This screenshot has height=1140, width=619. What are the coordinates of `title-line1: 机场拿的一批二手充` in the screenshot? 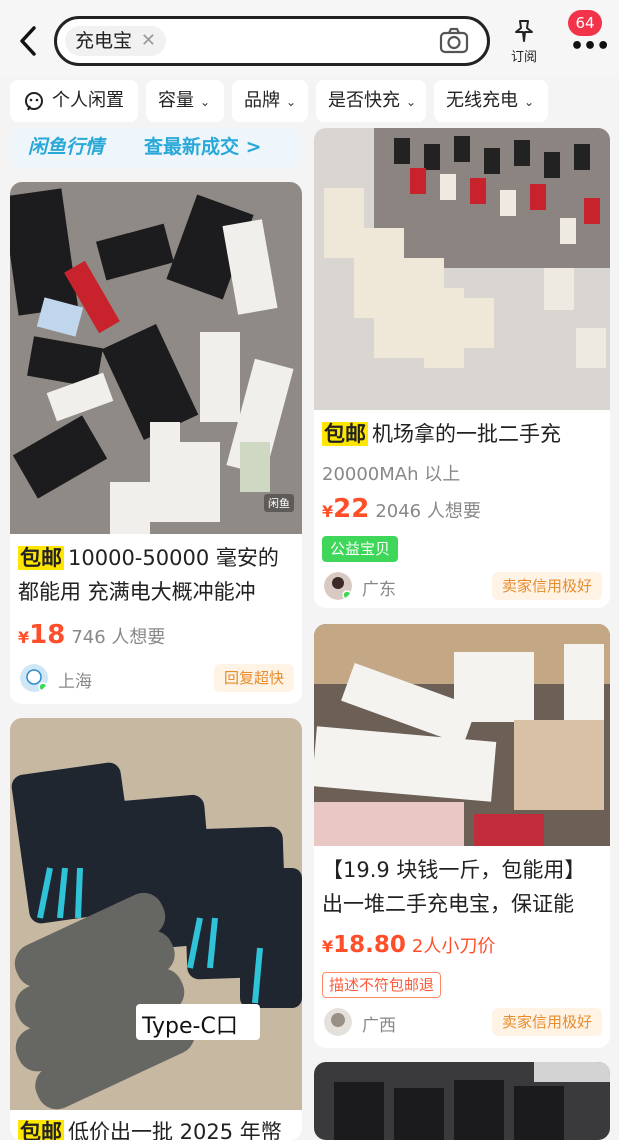 It's located at (466, 434).